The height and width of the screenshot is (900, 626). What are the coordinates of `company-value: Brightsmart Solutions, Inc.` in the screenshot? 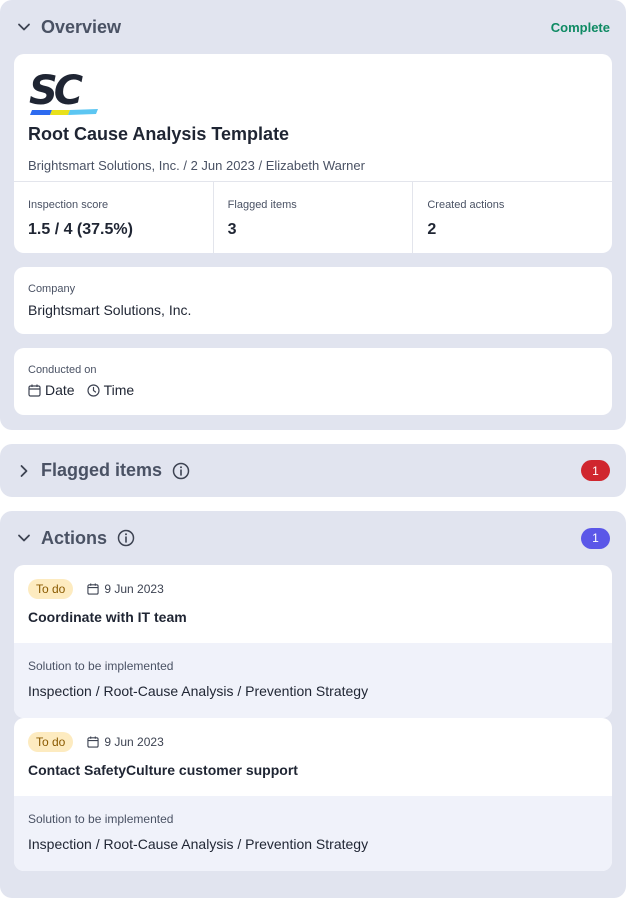 It's located at (110, 310).